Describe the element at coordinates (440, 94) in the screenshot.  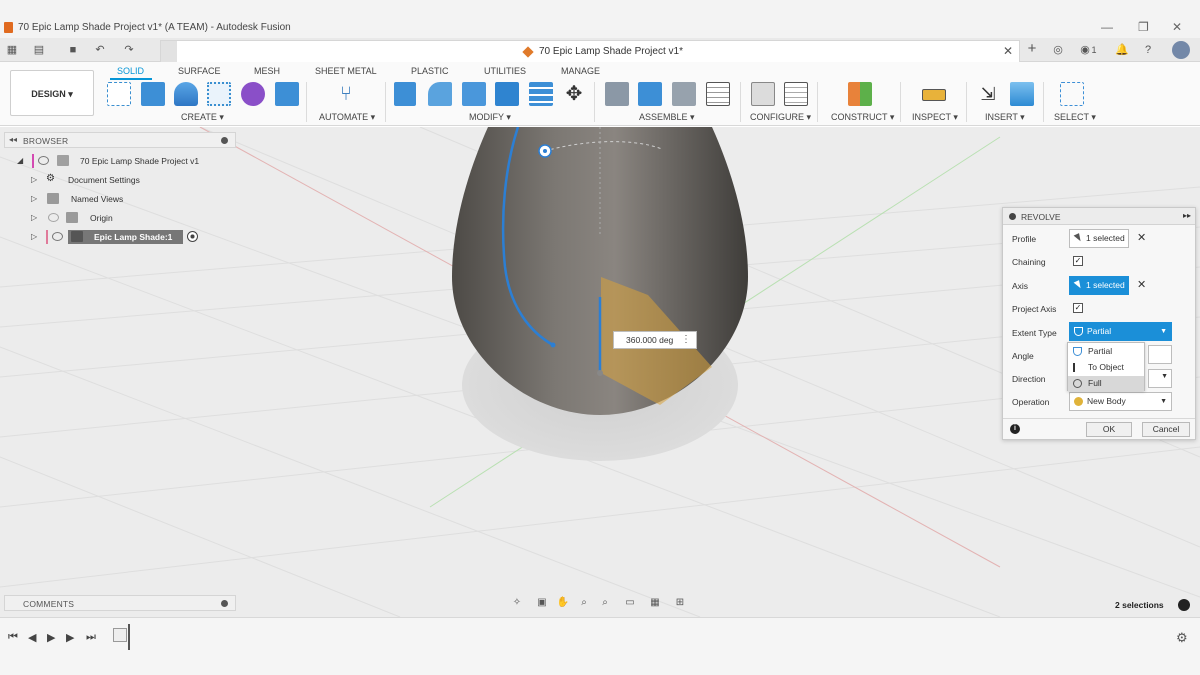
I see `fillet-icon` at that location.